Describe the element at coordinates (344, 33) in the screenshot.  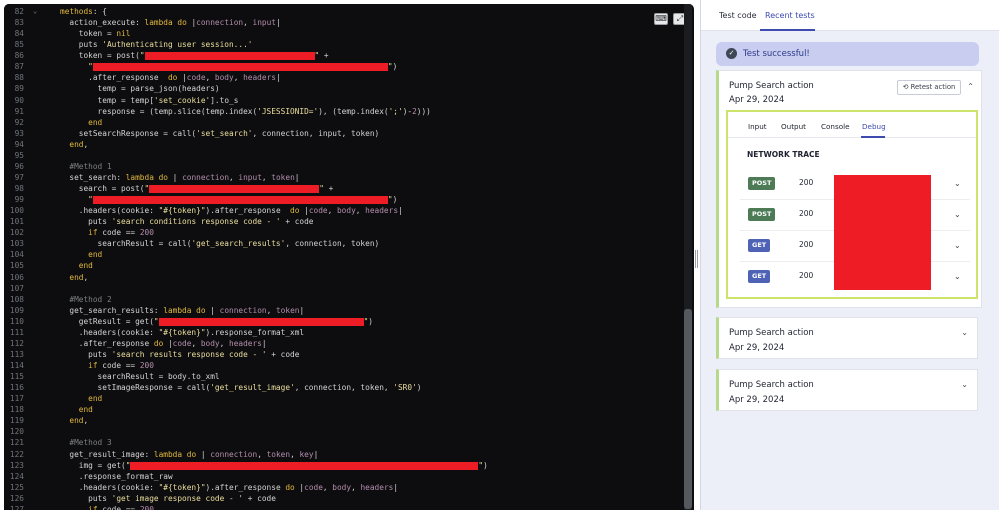
I see `code-line: 84 token = nil` at that location.